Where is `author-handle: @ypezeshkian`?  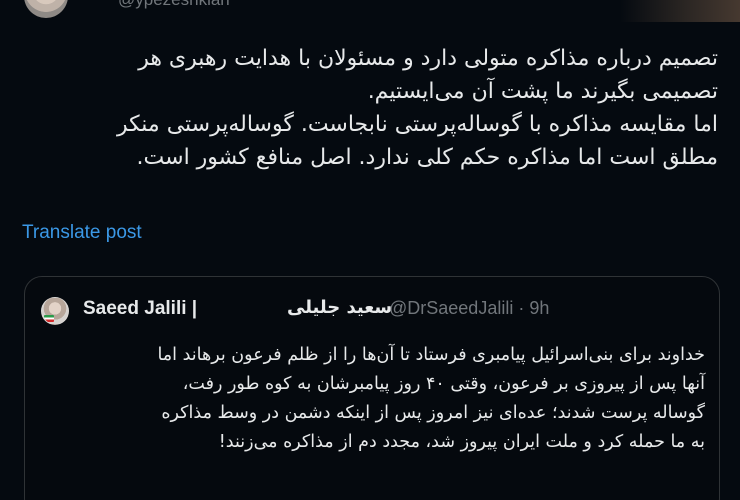 author-handle: @ypezeshkian is located at coordinates (174, 5).